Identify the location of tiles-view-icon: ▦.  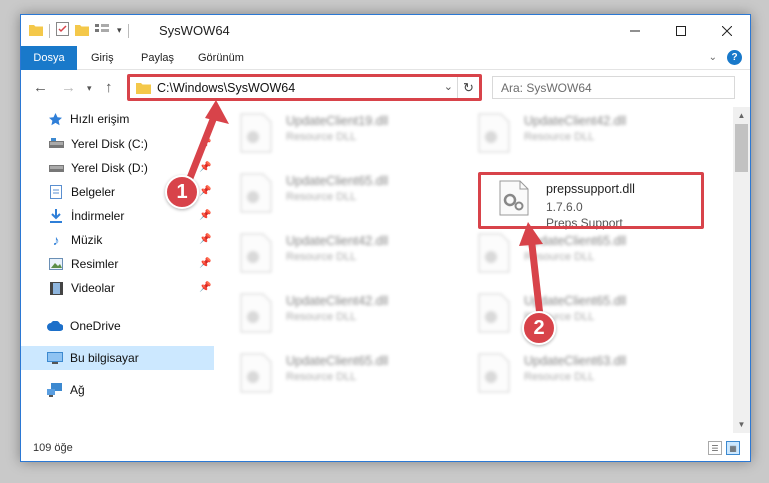
(733, 448).